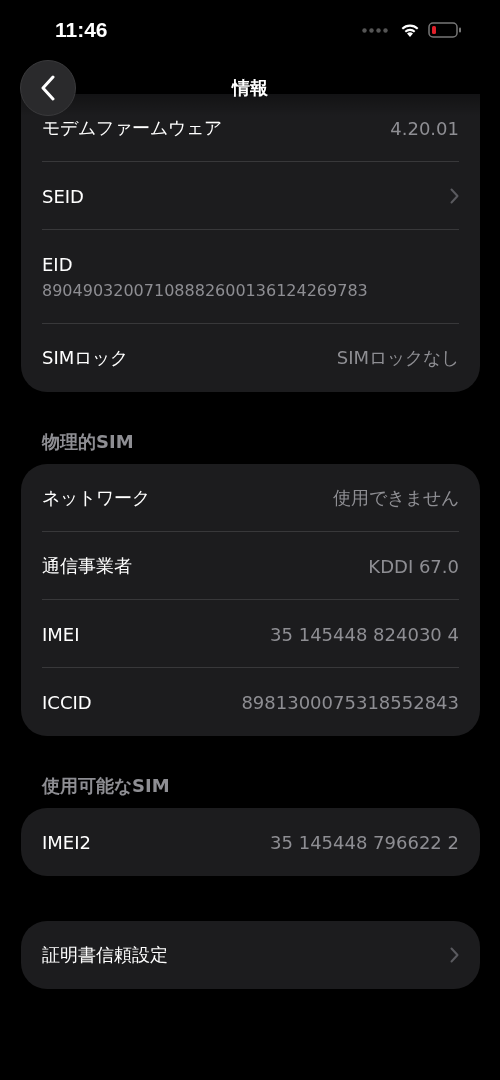  What do you see at coordinates (445, 30) in the screenshot?
I see `battery-icon` at bounding box center [445, 30].